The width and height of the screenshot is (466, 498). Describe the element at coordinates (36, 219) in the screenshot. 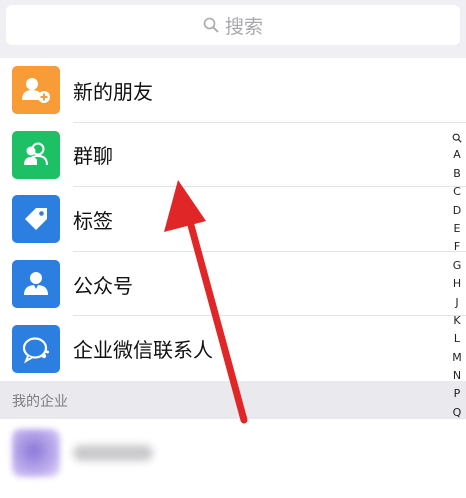

I see `tag-icon` at that location.